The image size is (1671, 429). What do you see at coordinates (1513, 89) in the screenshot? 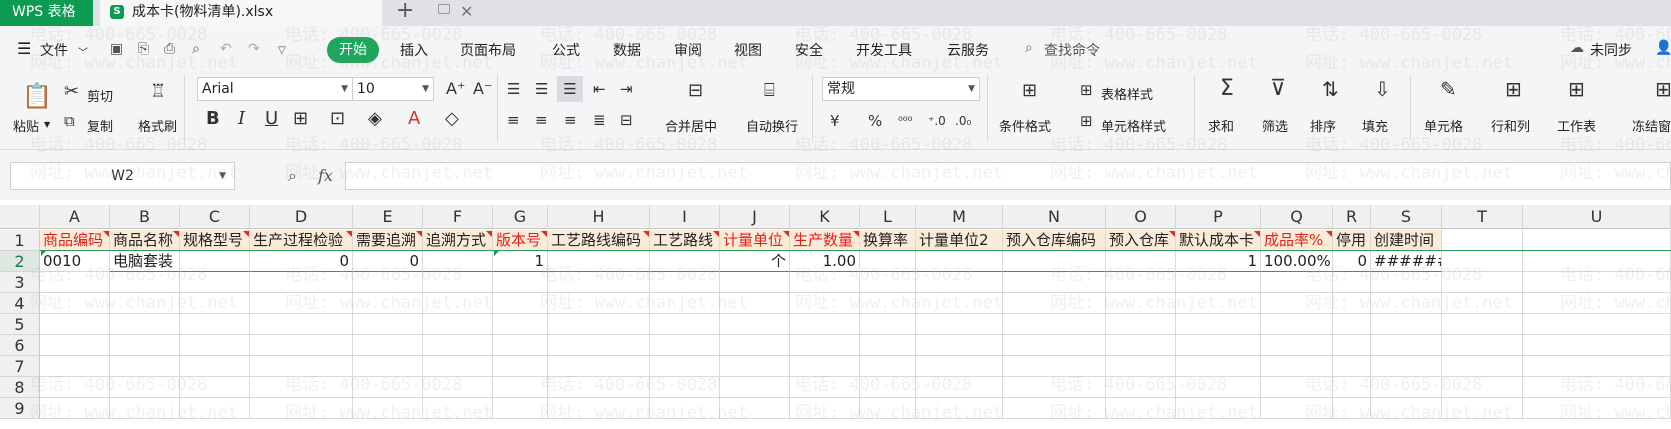
I see `row-col-icon: ⊞` at bounding box center [1513, 89].